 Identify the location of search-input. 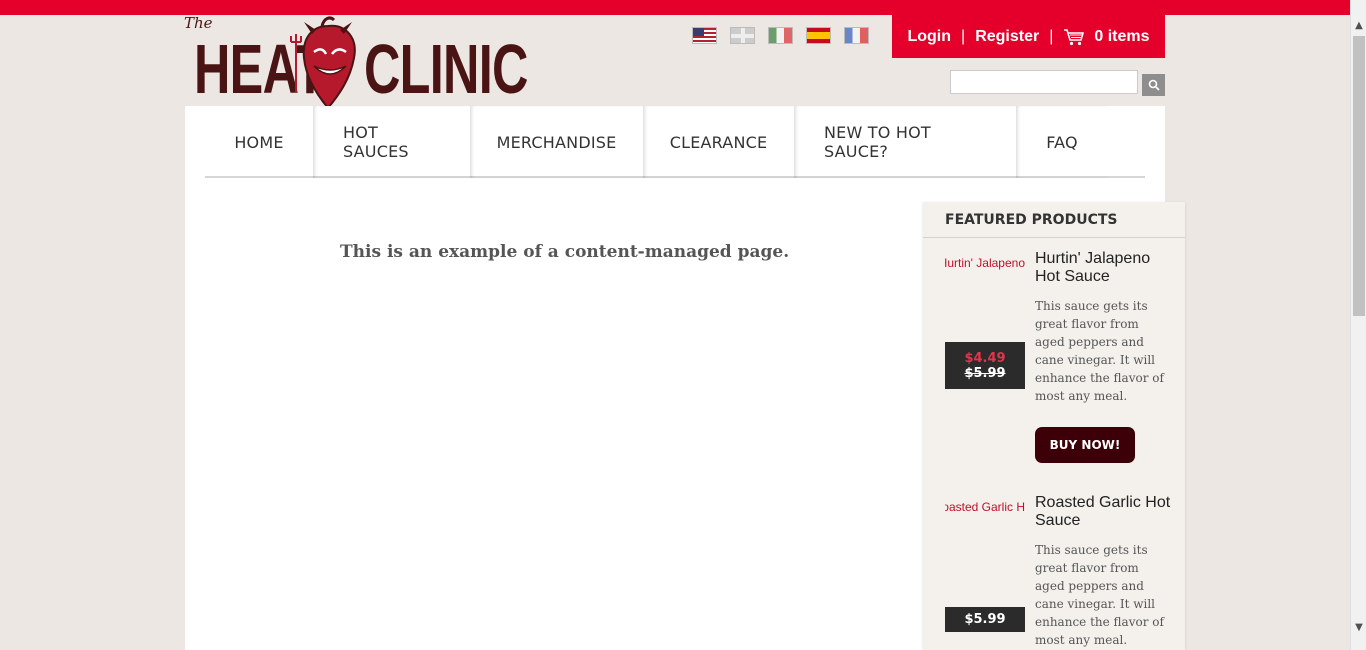
(1044, 82).